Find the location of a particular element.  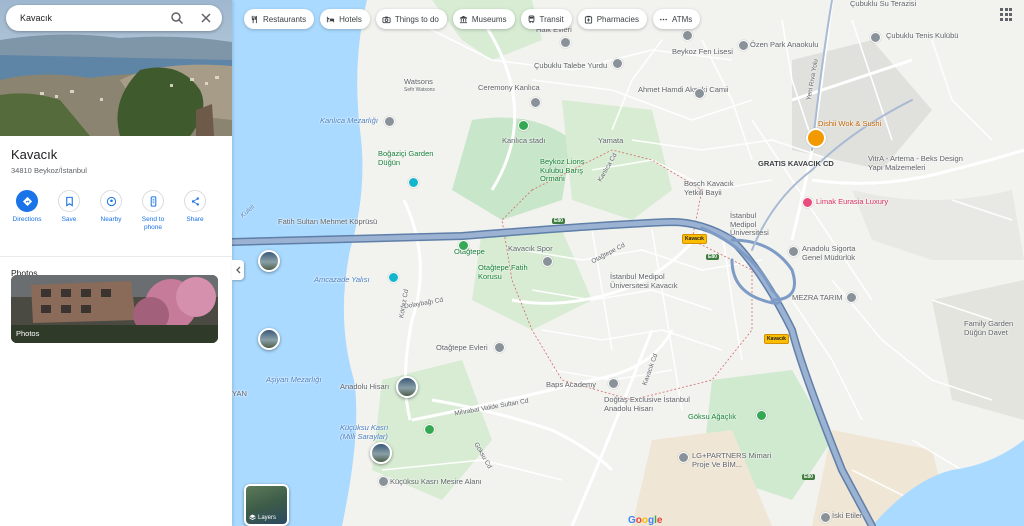

directions-button: Directions is located at coordinates (27, 223).